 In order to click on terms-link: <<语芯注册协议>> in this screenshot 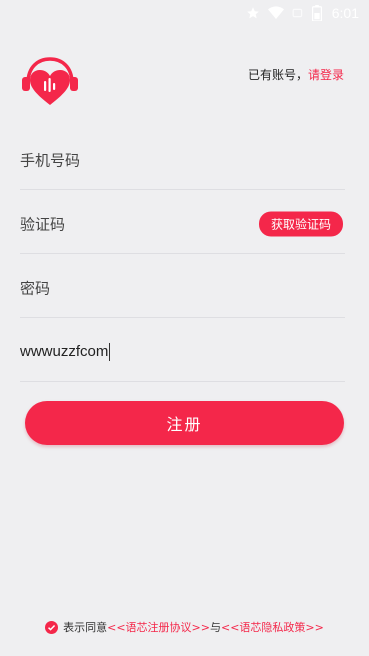, I will do `click(158, 627)`.